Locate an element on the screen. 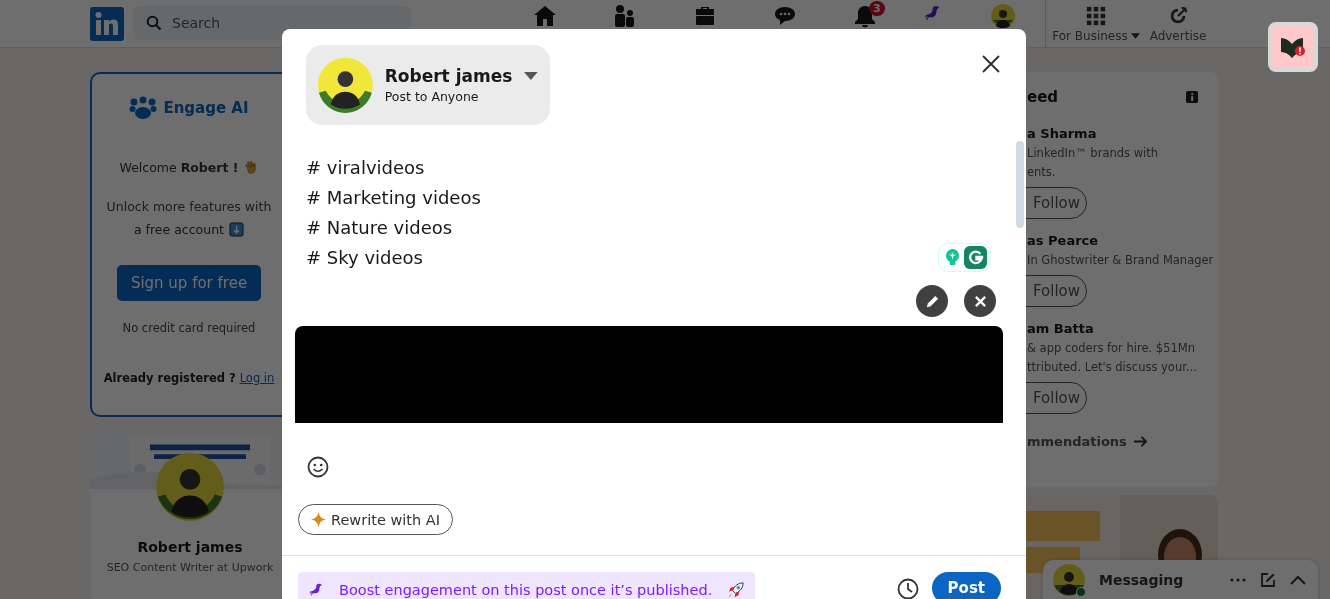  note-text: No credit card required is located at coordinates (189, 328).